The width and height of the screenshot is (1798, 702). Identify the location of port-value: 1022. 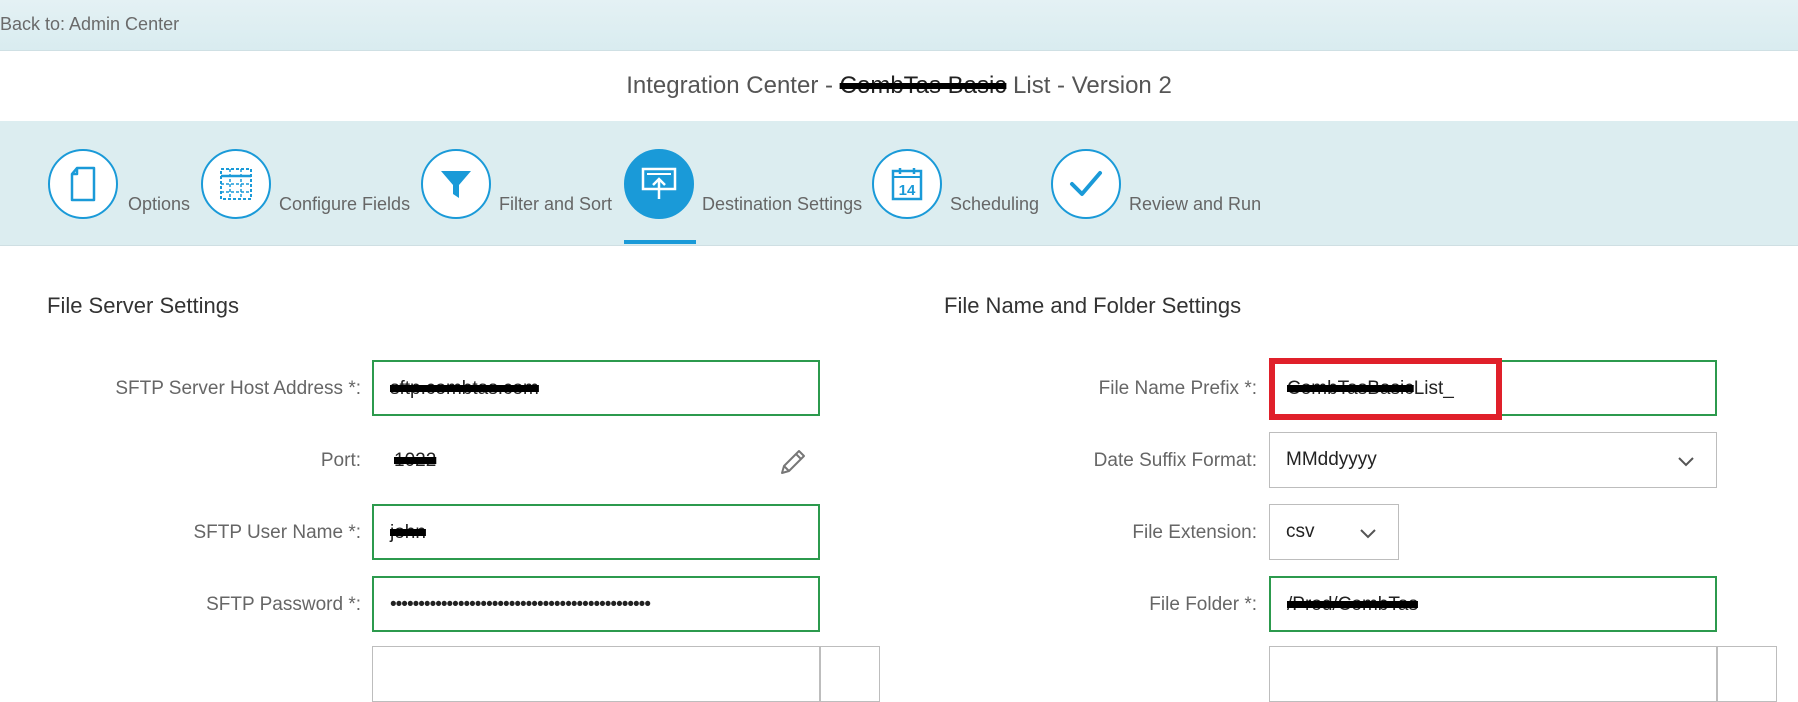
(415, 460).